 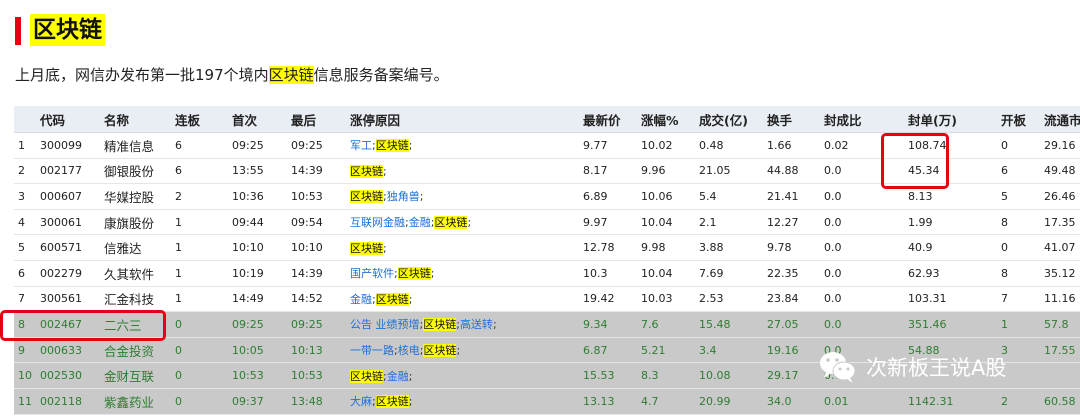 I want to click on turnover-amount: 3.4, so click(x=729, y=350).